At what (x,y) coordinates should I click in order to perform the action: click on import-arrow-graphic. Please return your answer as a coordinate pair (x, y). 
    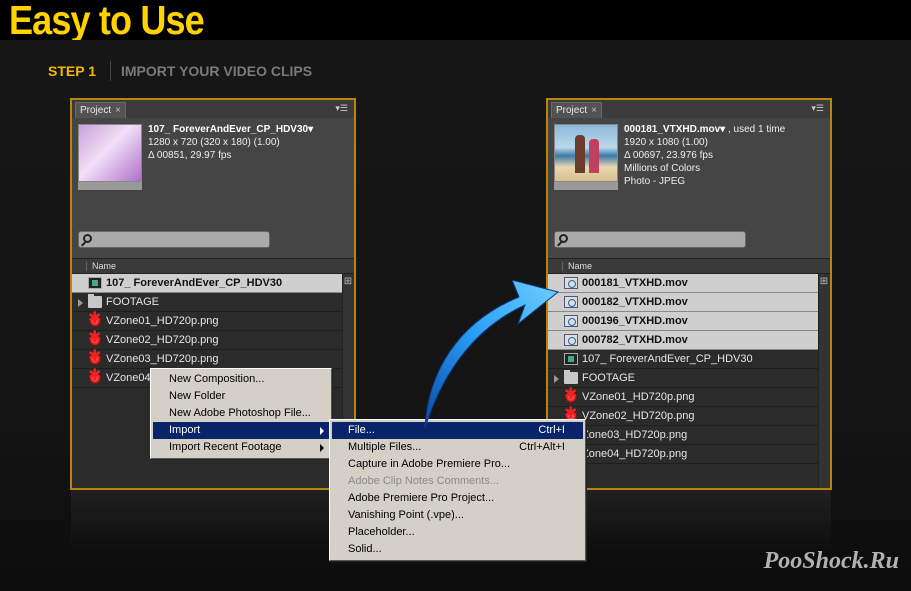
    Looking at the image, I should click on (492, 354).